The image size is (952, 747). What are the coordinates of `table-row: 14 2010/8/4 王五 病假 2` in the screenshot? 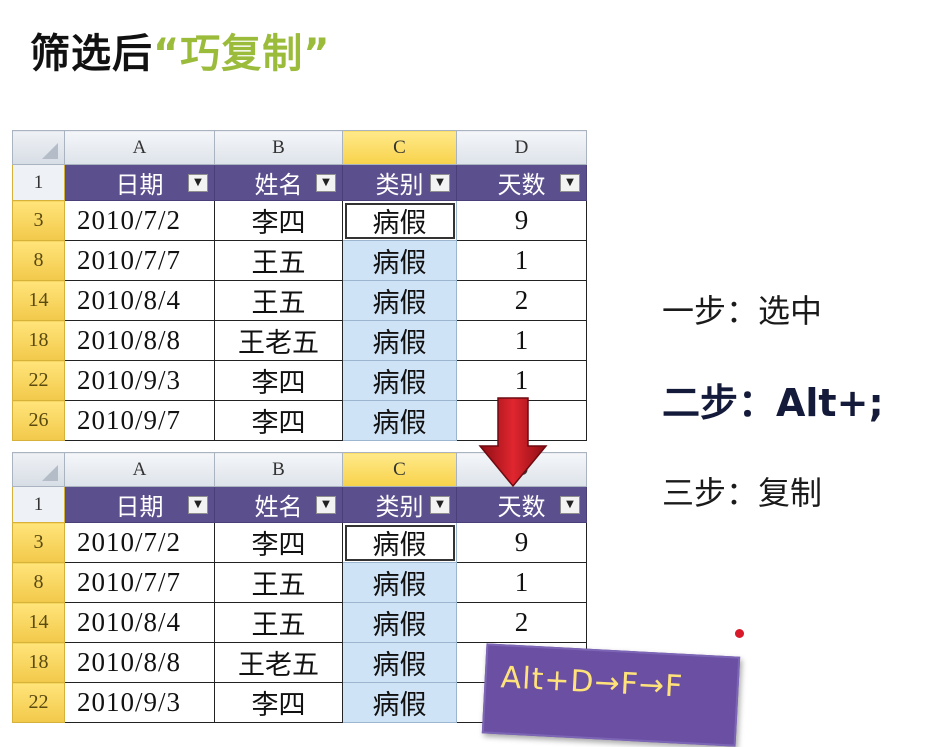 It's located at (299, 622).